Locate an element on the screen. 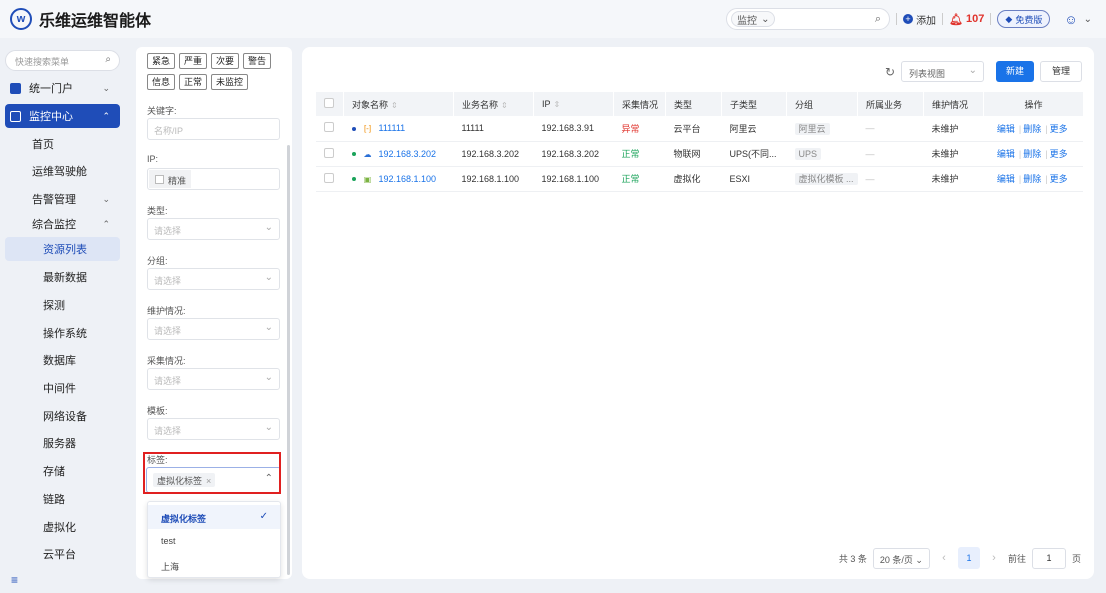 The width and height of the screenshot is (1106, 593). sidebar-item-database: 数据库 is located at coordinates (62, 360).